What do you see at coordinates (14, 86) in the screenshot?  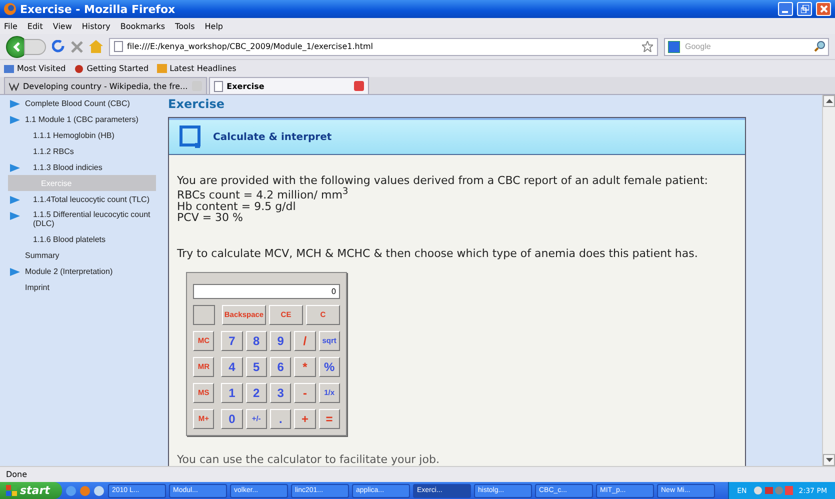 I see `wiki-icon` at bounding box center [14, 86].